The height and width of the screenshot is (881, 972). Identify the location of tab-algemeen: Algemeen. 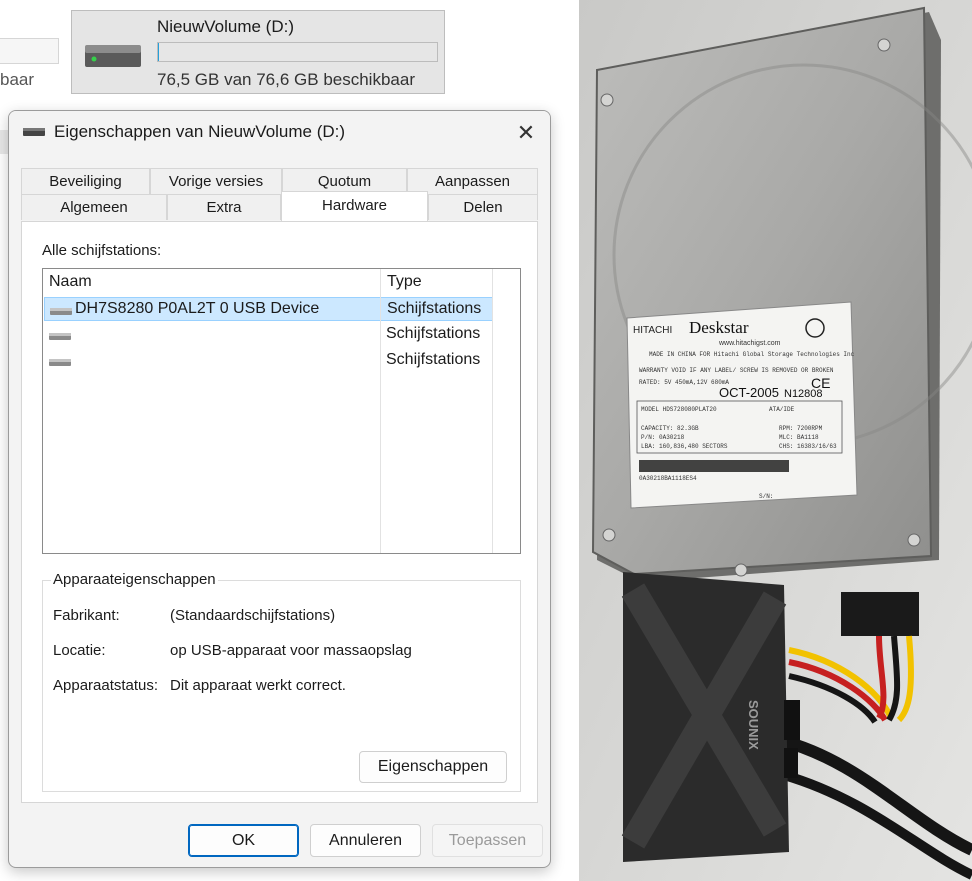
(94, 207).